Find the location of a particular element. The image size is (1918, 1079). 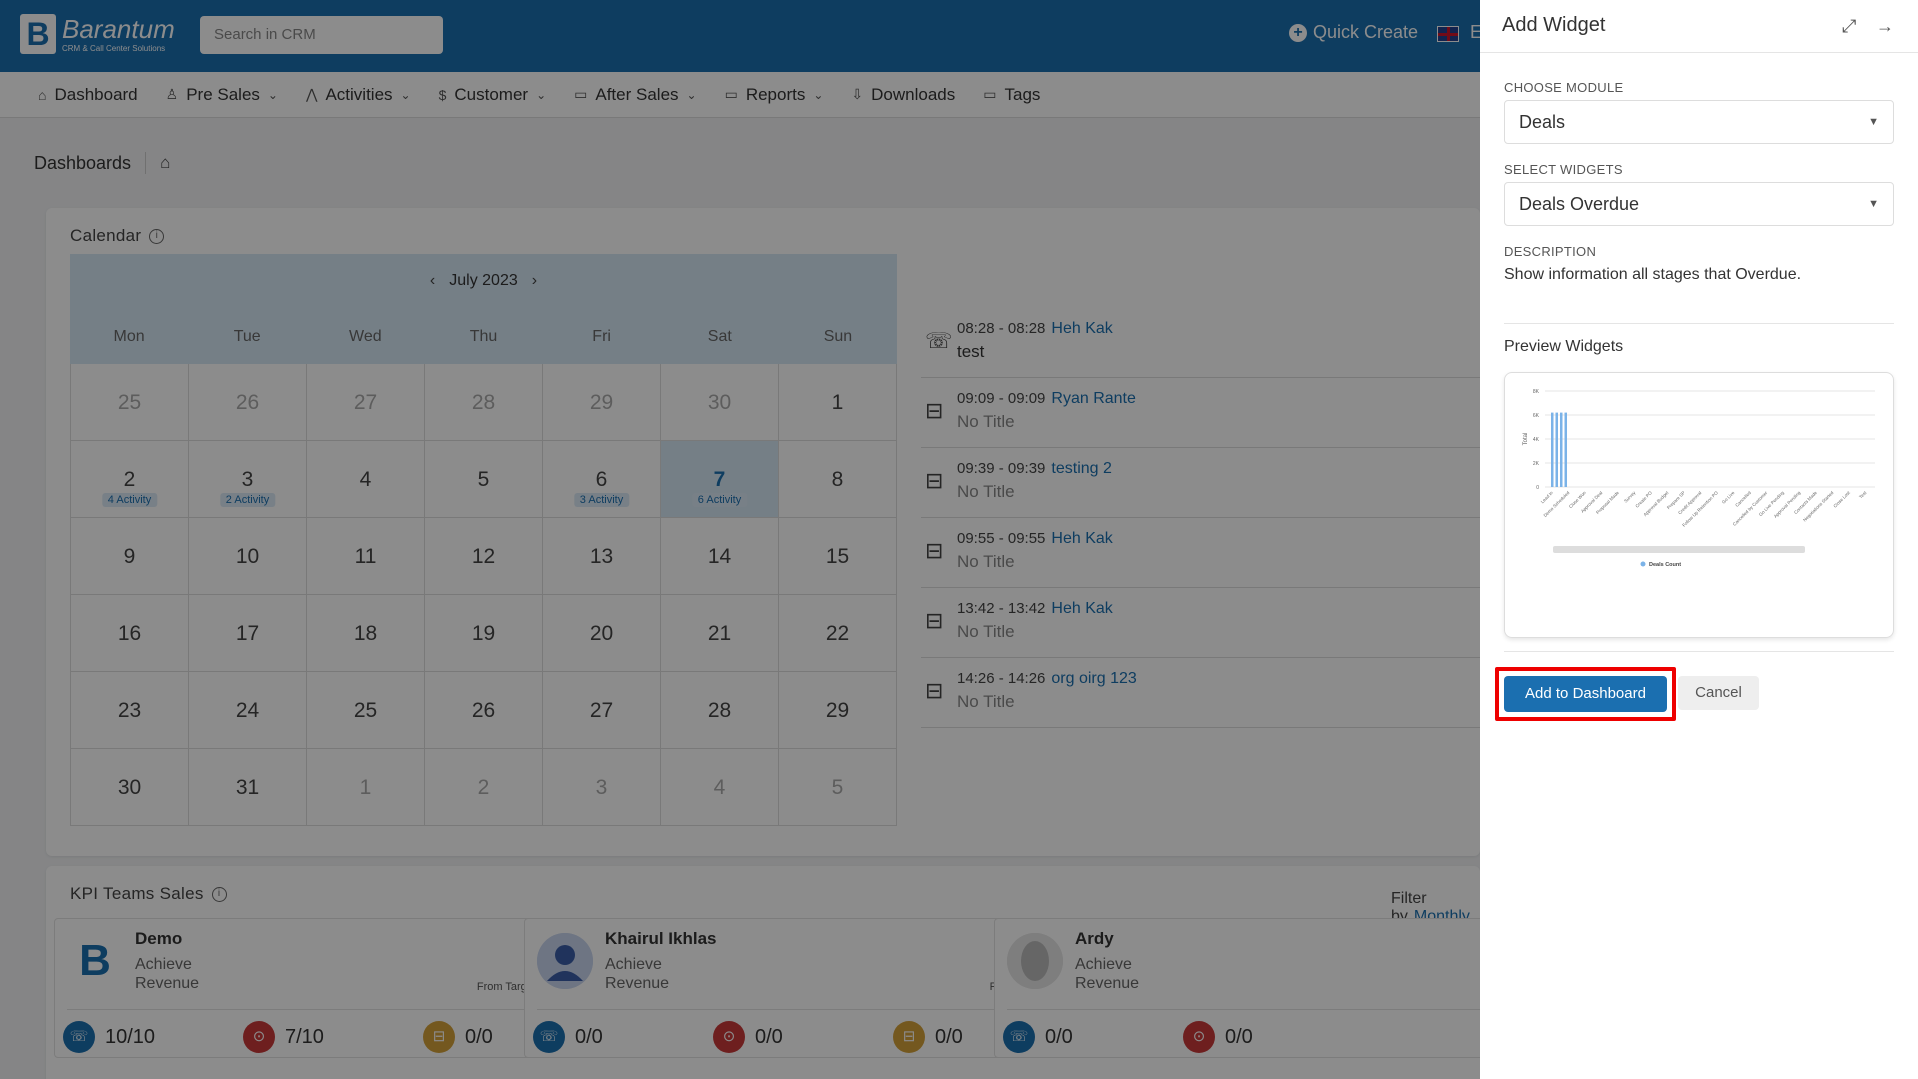

legend-marker is located at coordinates (1643, 564).